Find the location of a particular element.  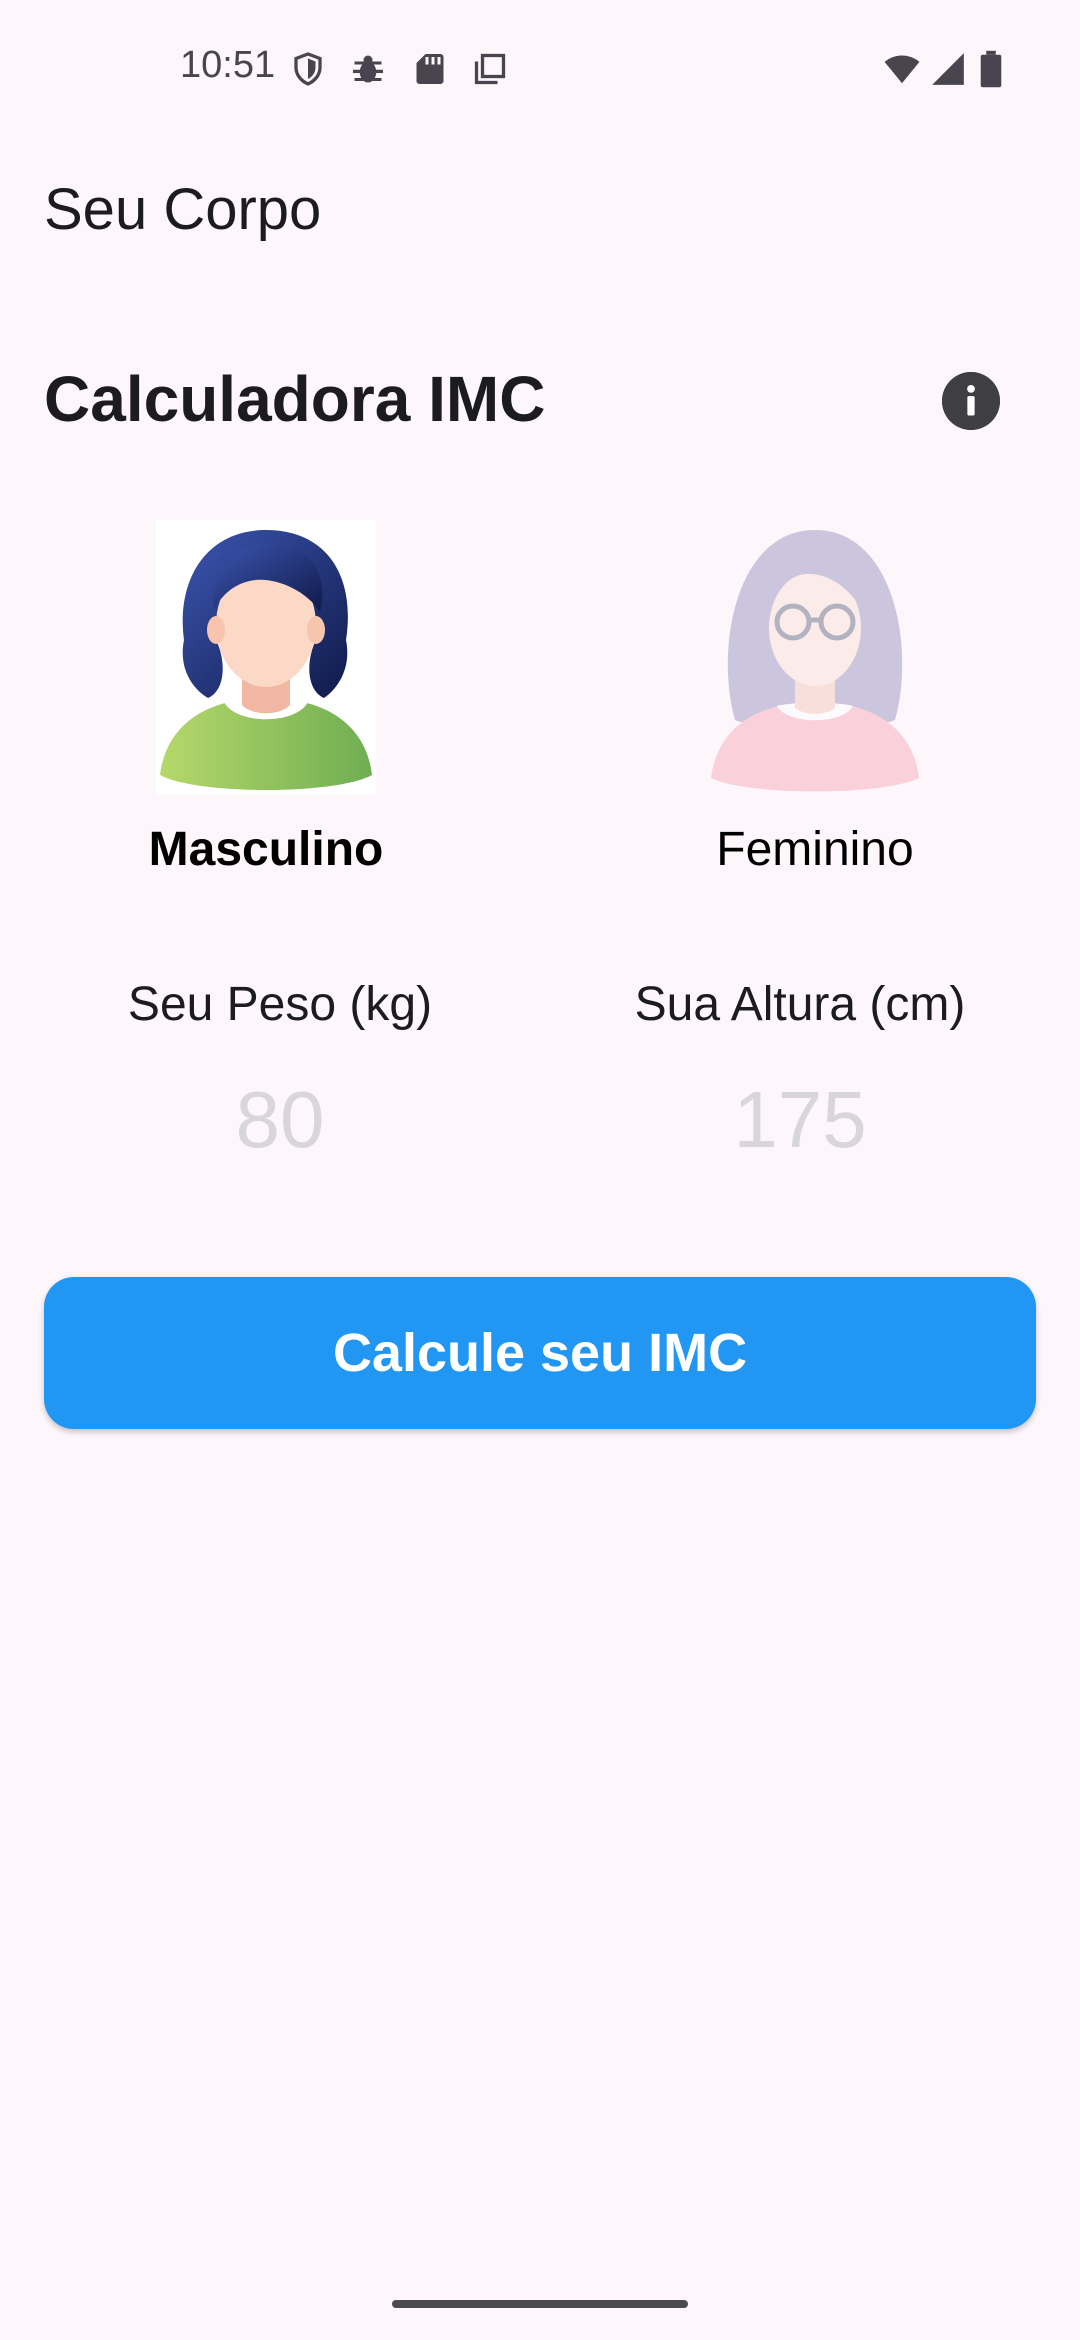

battery-icon is located at coordinates (991, 69).